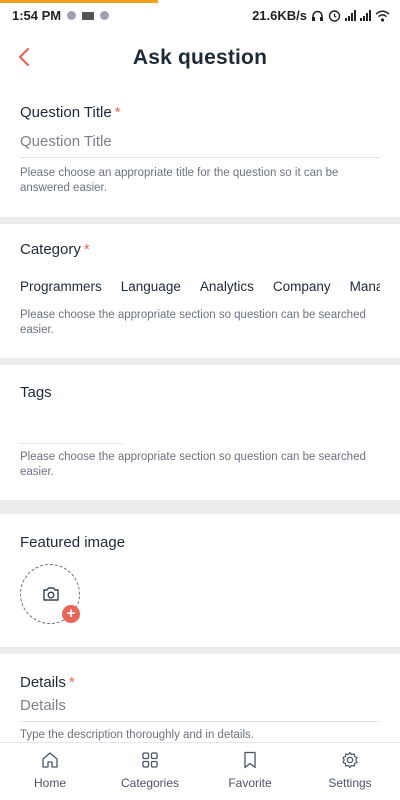  I want to click on question-title-label: Question Title *, so click(70, 112).